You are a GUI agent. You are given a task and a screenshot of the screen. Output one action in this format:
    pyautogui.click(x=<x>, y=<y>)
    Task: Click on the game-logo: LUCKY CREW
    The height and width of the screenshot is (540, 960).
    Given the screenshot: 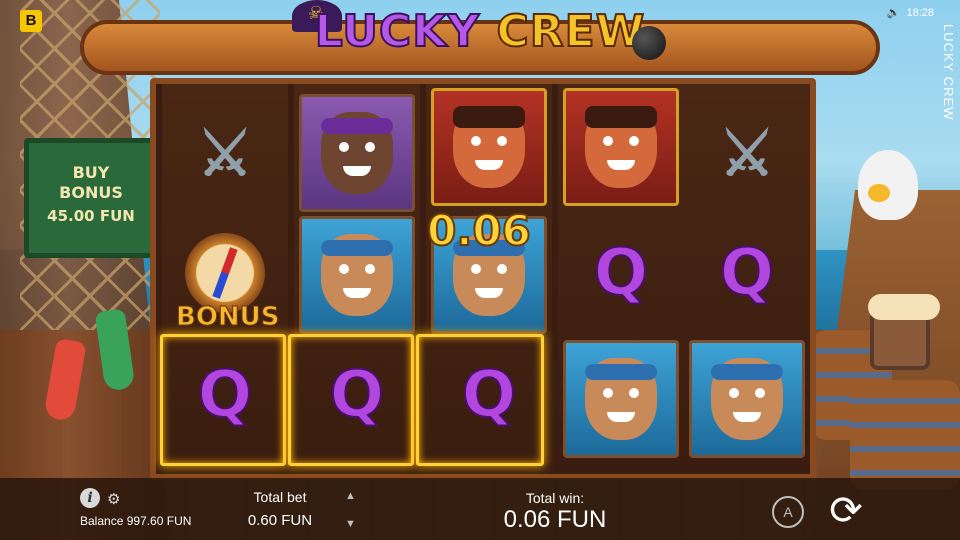 What is the action you would take?
    pyautogui.click(x=480, y=45)
    